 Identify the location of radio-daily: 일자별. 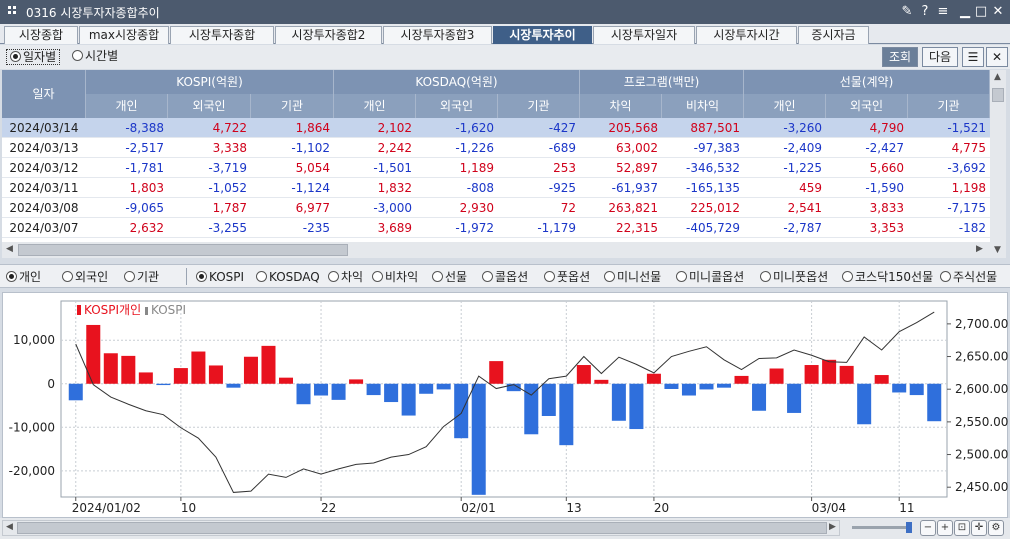
(33, 57).